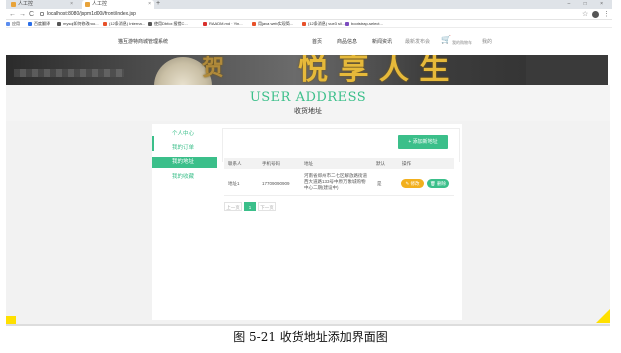  Describe the element at coordinates (347, 41) in the screenshot. I see `nav-products: 商品信息` at that location.